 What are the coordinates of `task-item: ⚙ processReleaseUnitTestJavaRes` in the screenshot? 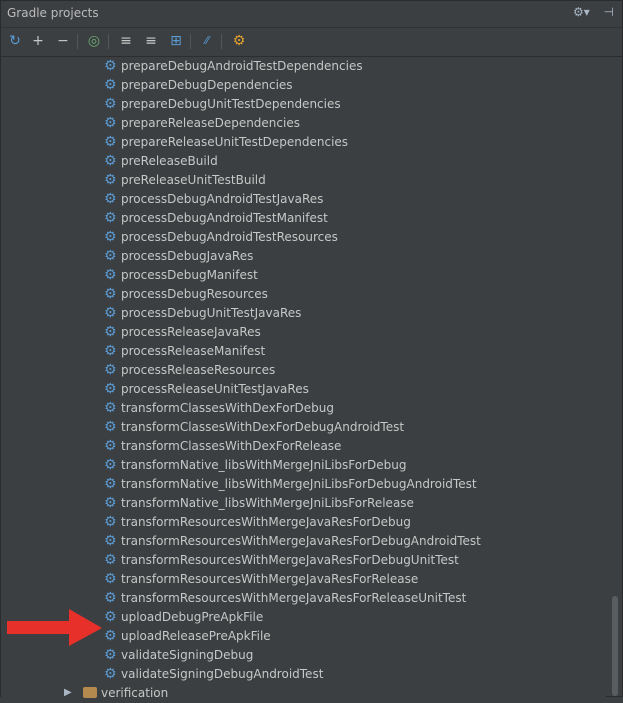 It's located at (303, 389).